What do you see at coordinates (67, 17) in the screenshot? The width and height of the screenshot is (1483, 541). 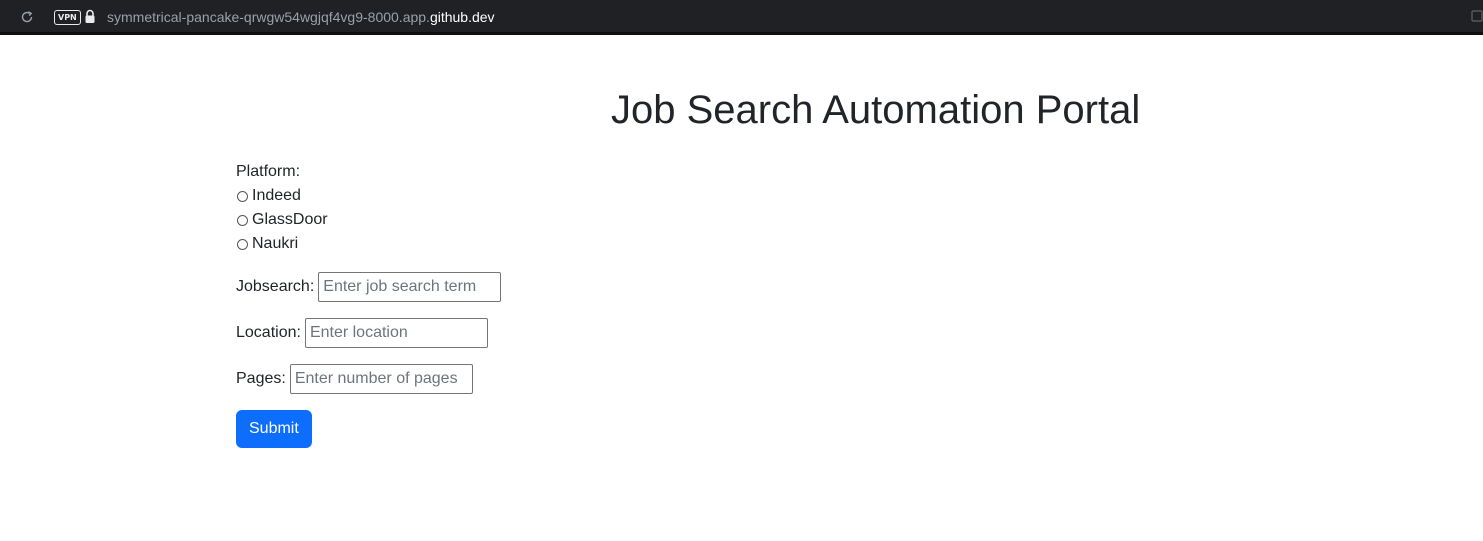 I see `vpn-badge: VPN` at bounding box center [67, 17].